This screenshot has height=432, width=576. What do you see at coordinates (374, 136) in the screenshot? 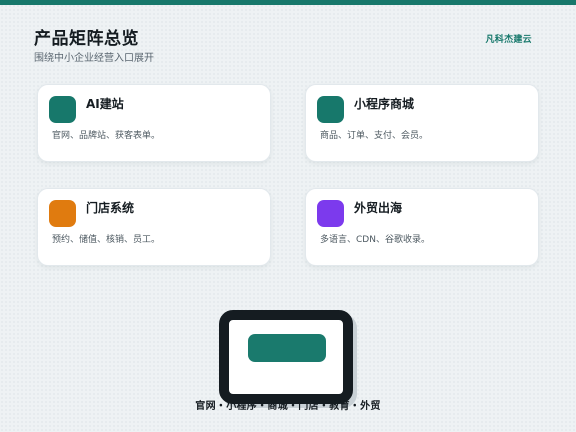
I see `card-description: 商品、订单、支付、会员。` at bounding box center [374, 136].